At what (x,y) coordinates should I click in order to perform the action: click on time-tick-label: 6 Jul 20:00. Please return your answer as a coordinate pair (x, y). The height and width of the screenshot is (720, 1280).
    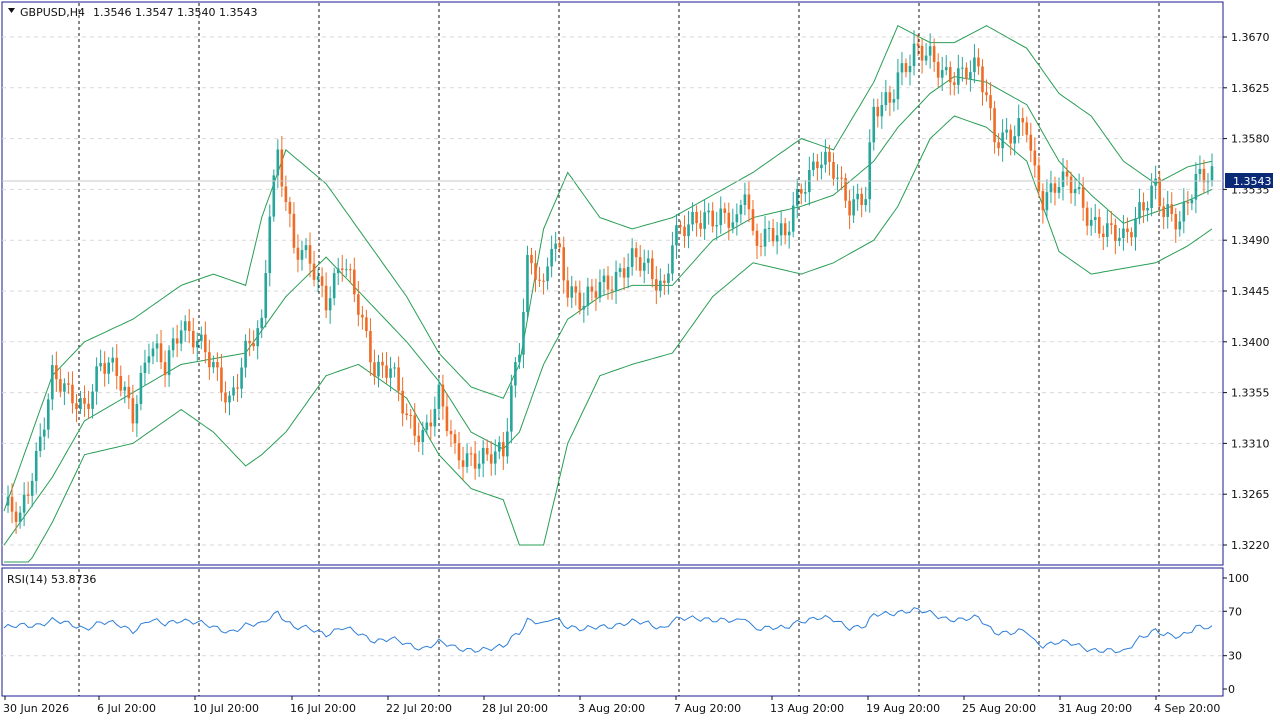
    Looking at the image, I should click on (126, 708).